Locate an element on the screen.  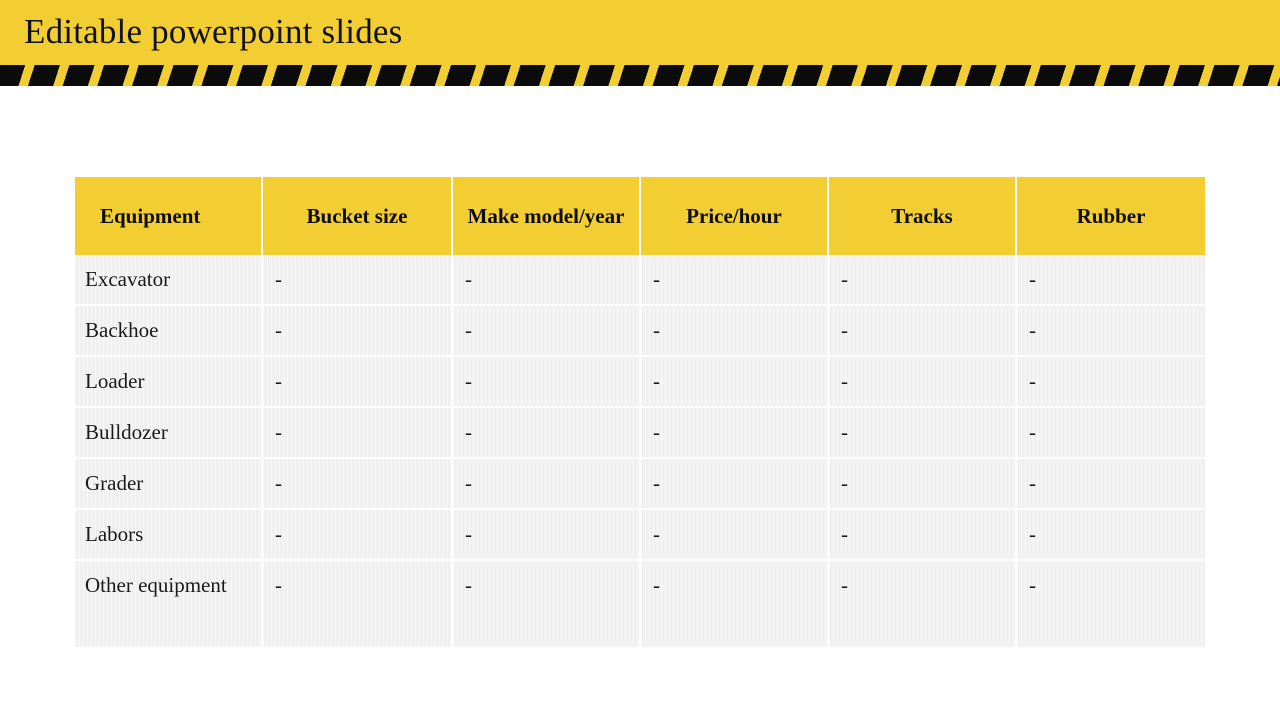
cell-equipment: Other equipment is located at coordinates (169, 603).